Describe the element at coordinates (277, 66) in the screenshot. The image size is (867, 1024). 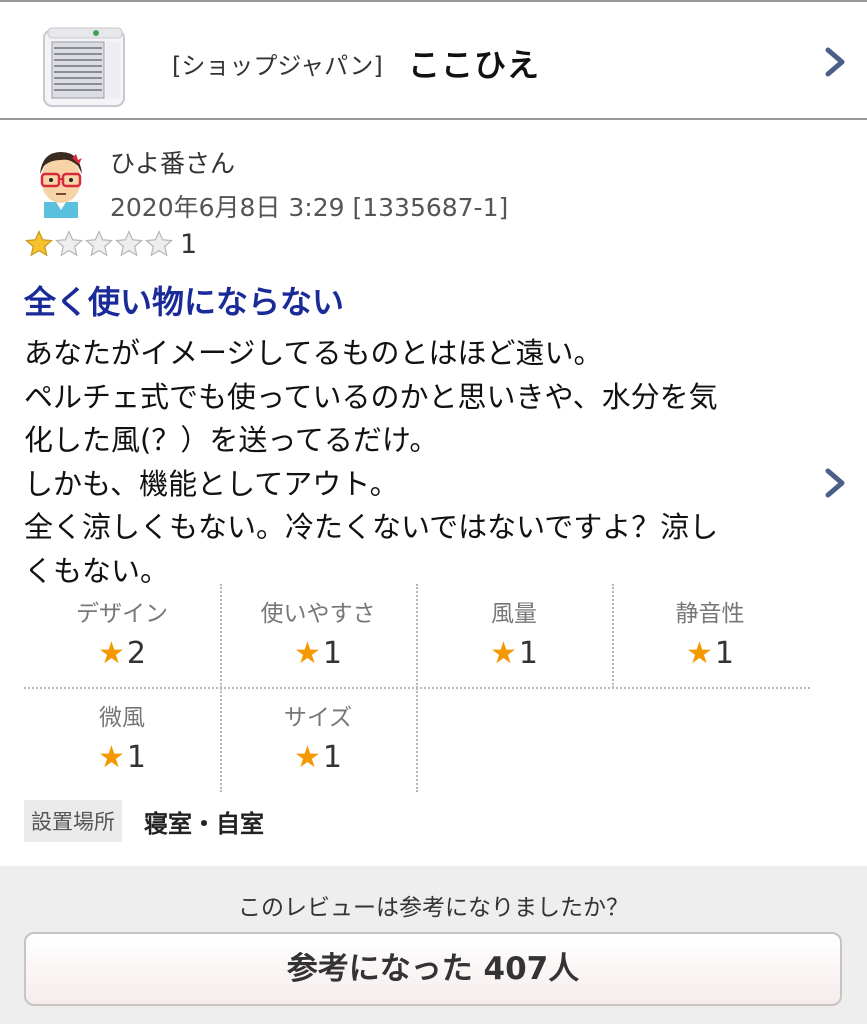
I see `shop-name: [ショップジャパン]` at that location.